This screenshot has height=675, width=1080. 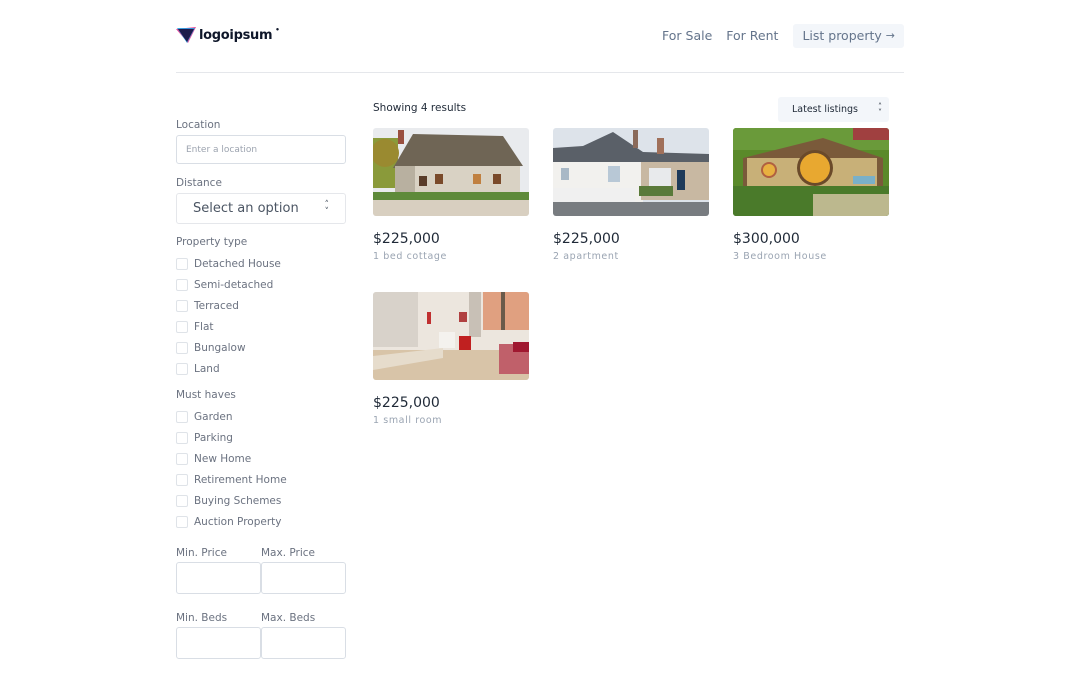 I want to click on location-placeholder: Enter a location, so click(x=222, y=149).